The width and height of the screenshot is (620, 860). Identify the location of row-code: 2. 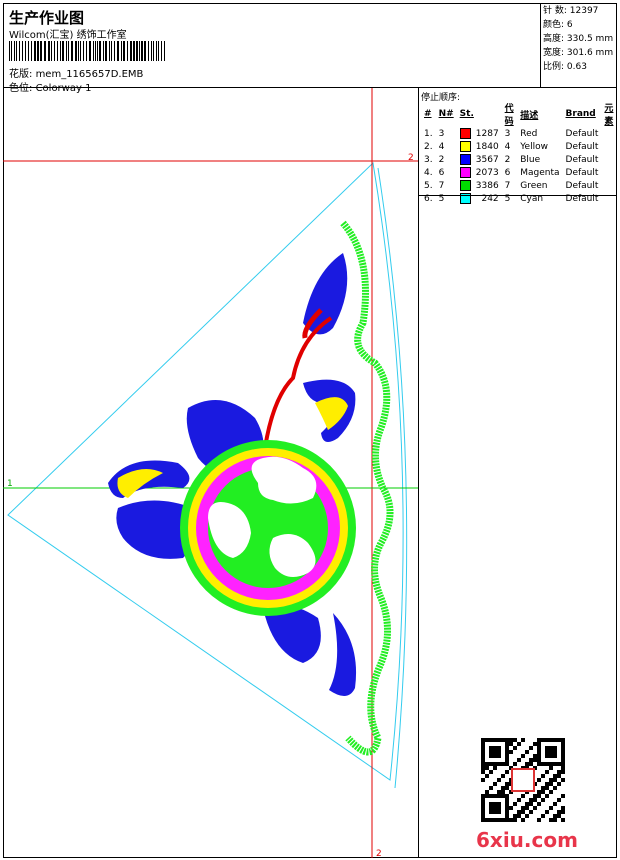
(507, 159).